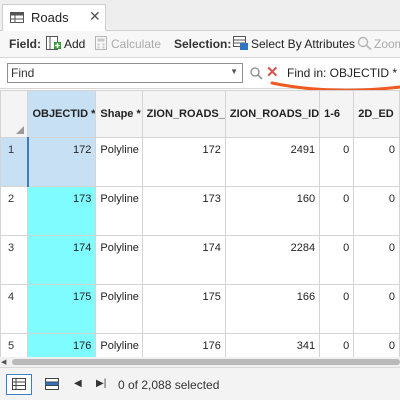 The height and width of the screenshot is (400, 400). I want to click on selection-label: Selection:, so click(203, 44).